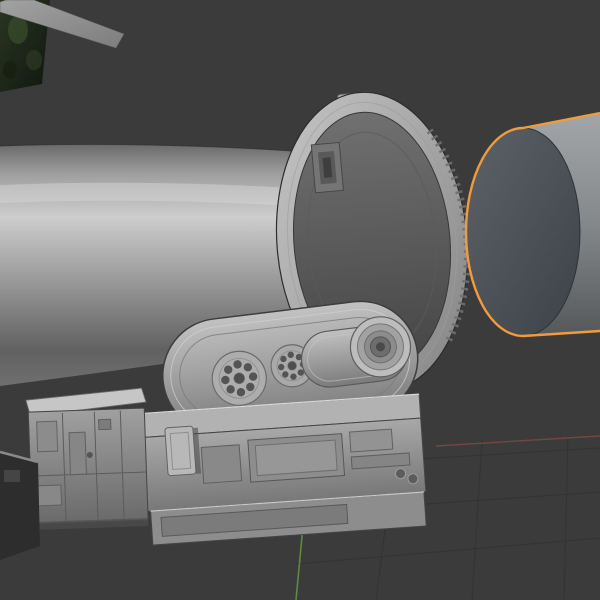 The width and height of the screenshot is (600, 600). What do you see at coordinates (296, 458) in the screenshot?
I see `panel-inset-inner` at bounding box center [296, 458].